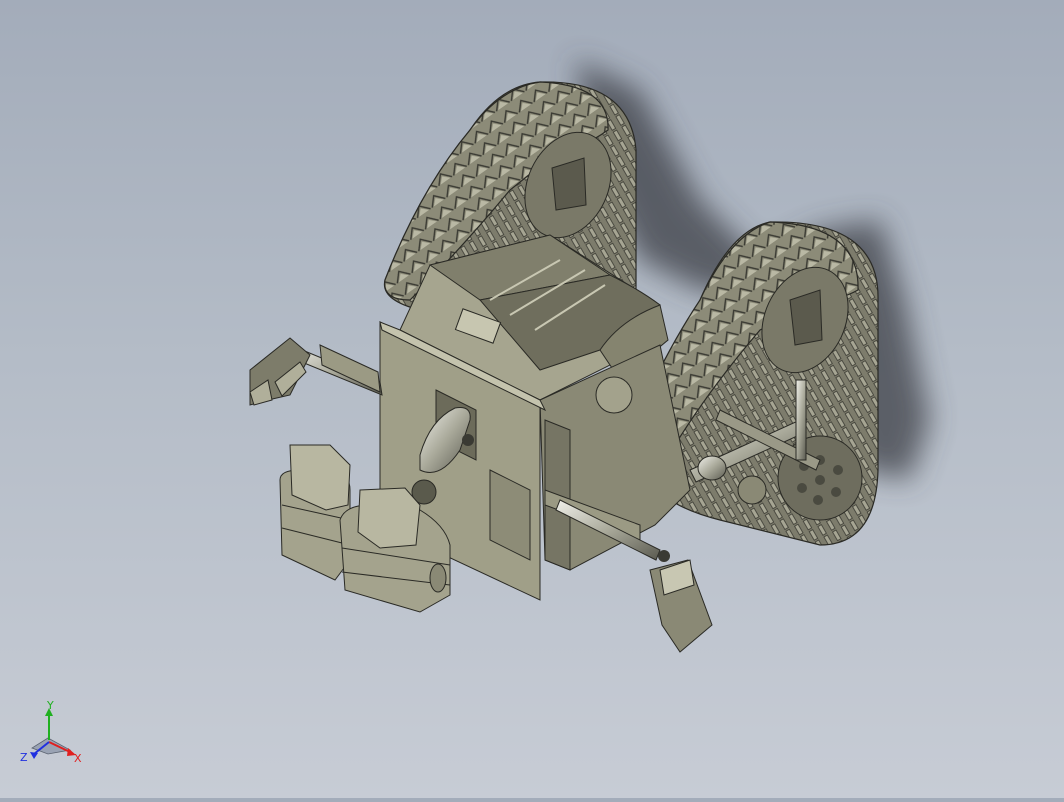  Describe the element at coordinates (24, 757) in the screenshot. I see `triad-z-label: Z` at that location.